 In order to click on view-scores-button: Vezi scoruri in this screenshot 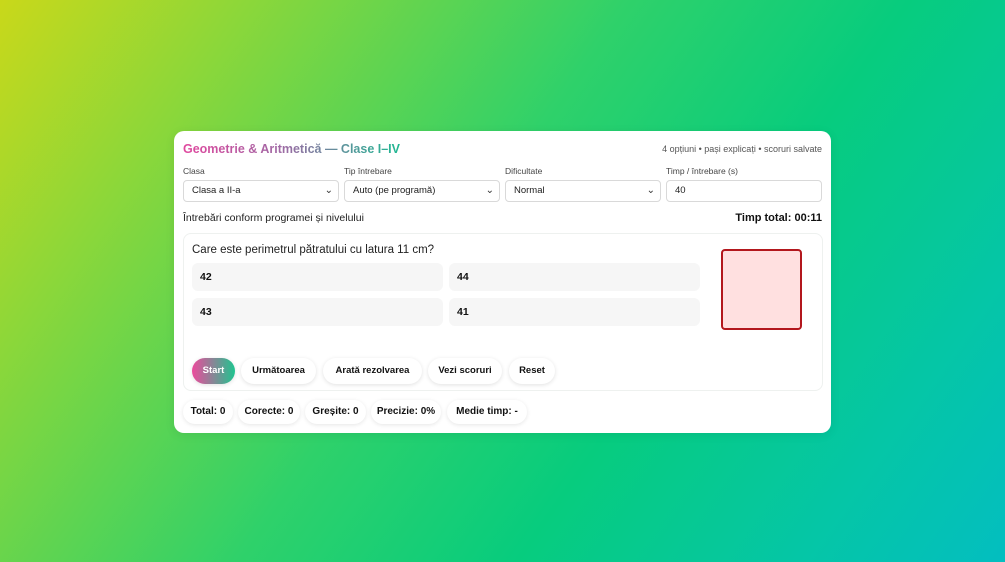, I will do `click(465, 371)`.